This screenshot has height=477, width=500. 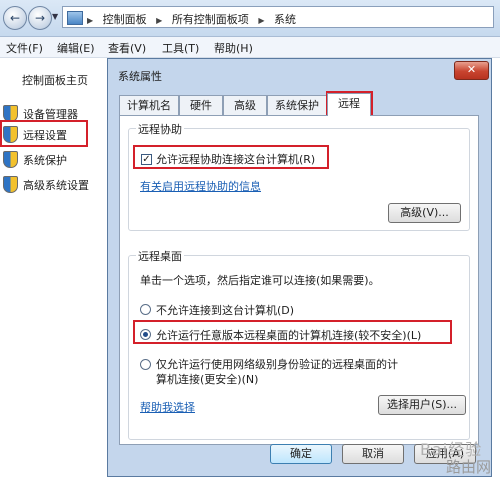 I want to click on sidebar-item-device-manager: 设备管理器, so click(x=53, y=113).